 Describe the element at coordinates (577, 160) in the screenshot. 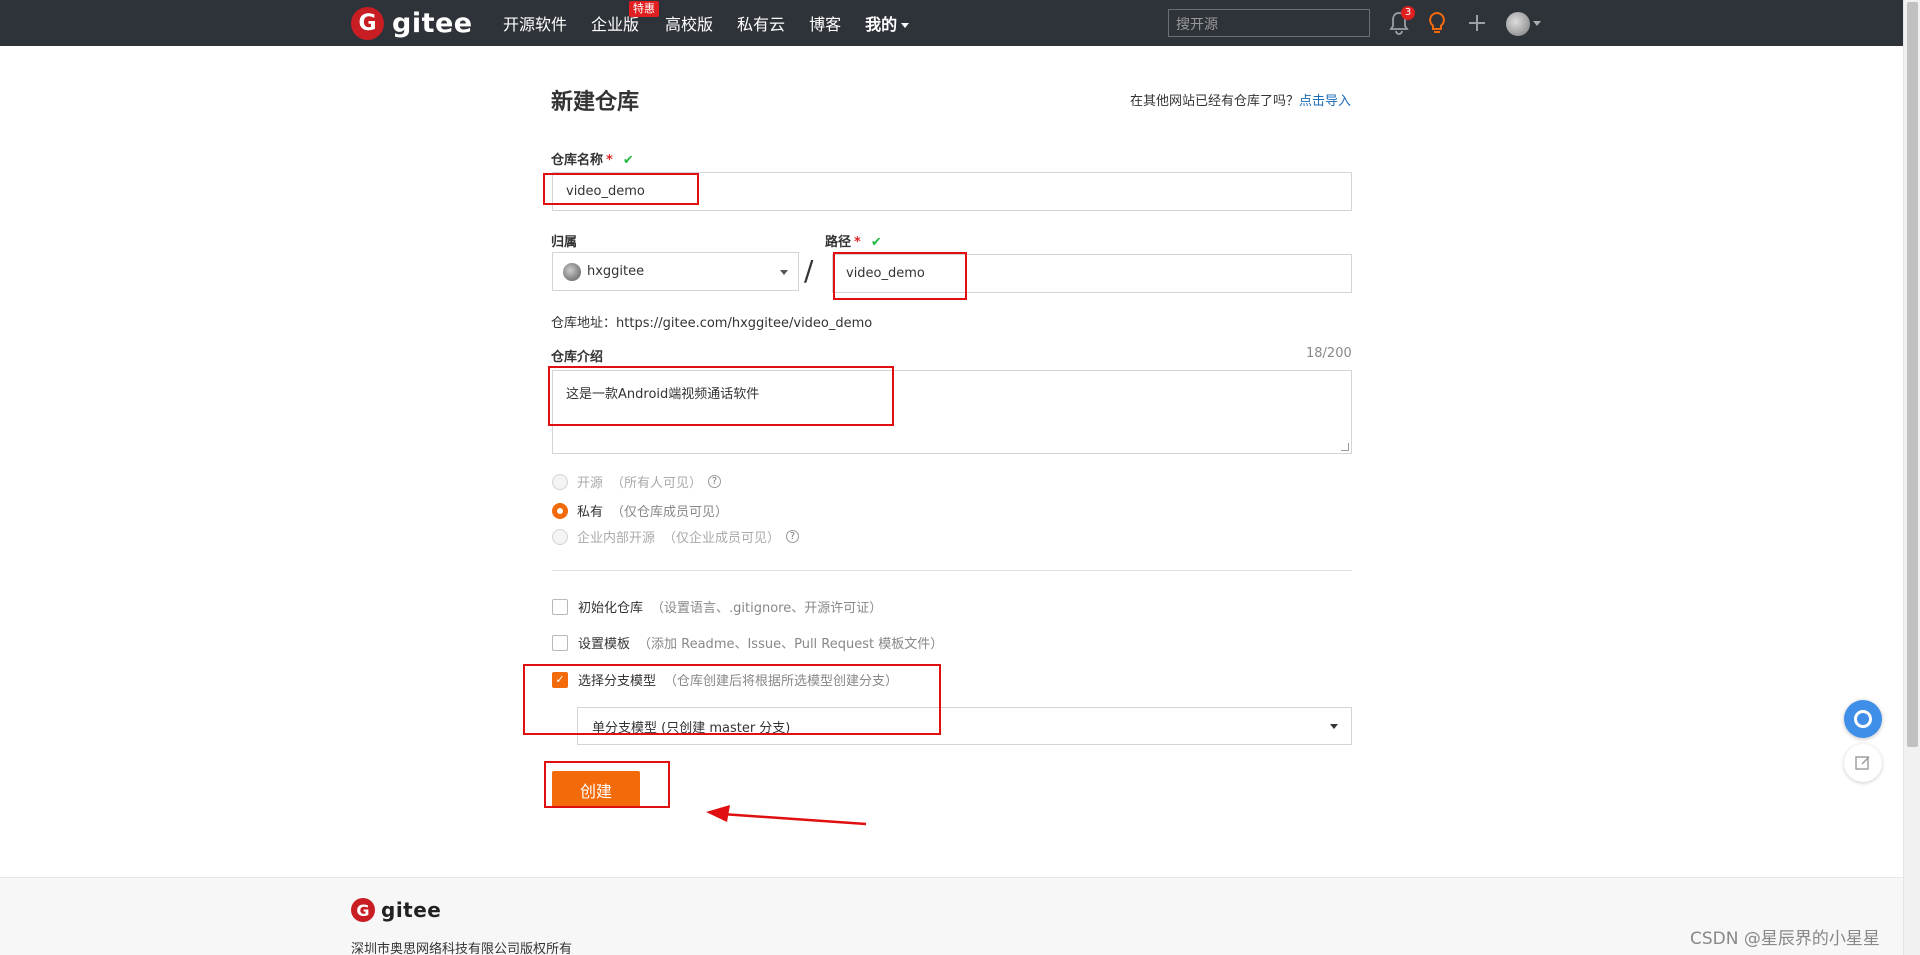

I see `repo-name-label-text: 仓库名称` at that location.